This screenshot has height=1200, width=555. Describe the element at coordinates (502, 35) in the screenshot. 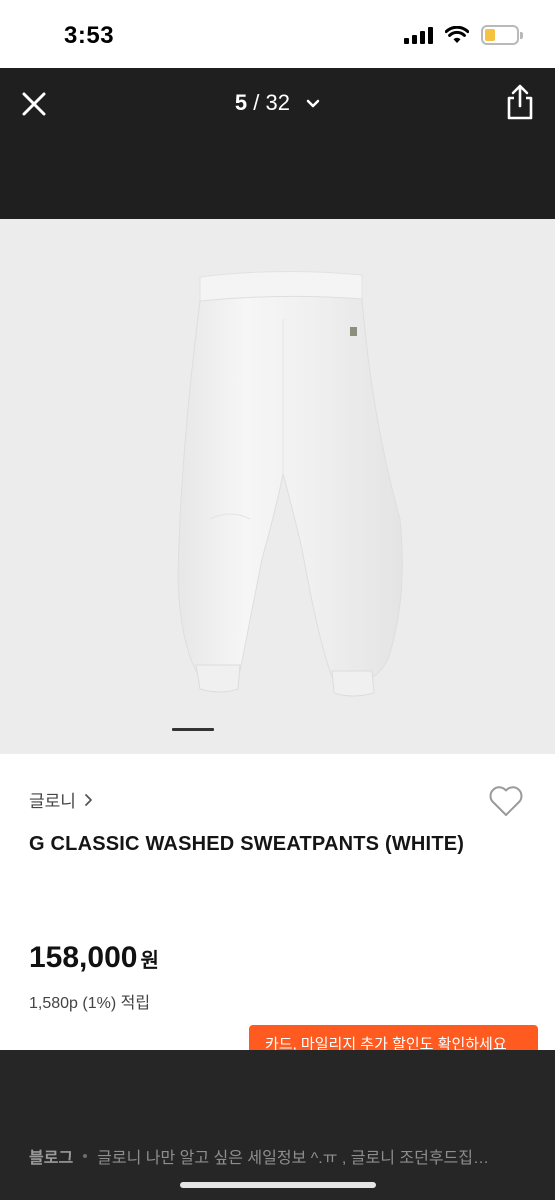

I see `battery-icon` at that location.